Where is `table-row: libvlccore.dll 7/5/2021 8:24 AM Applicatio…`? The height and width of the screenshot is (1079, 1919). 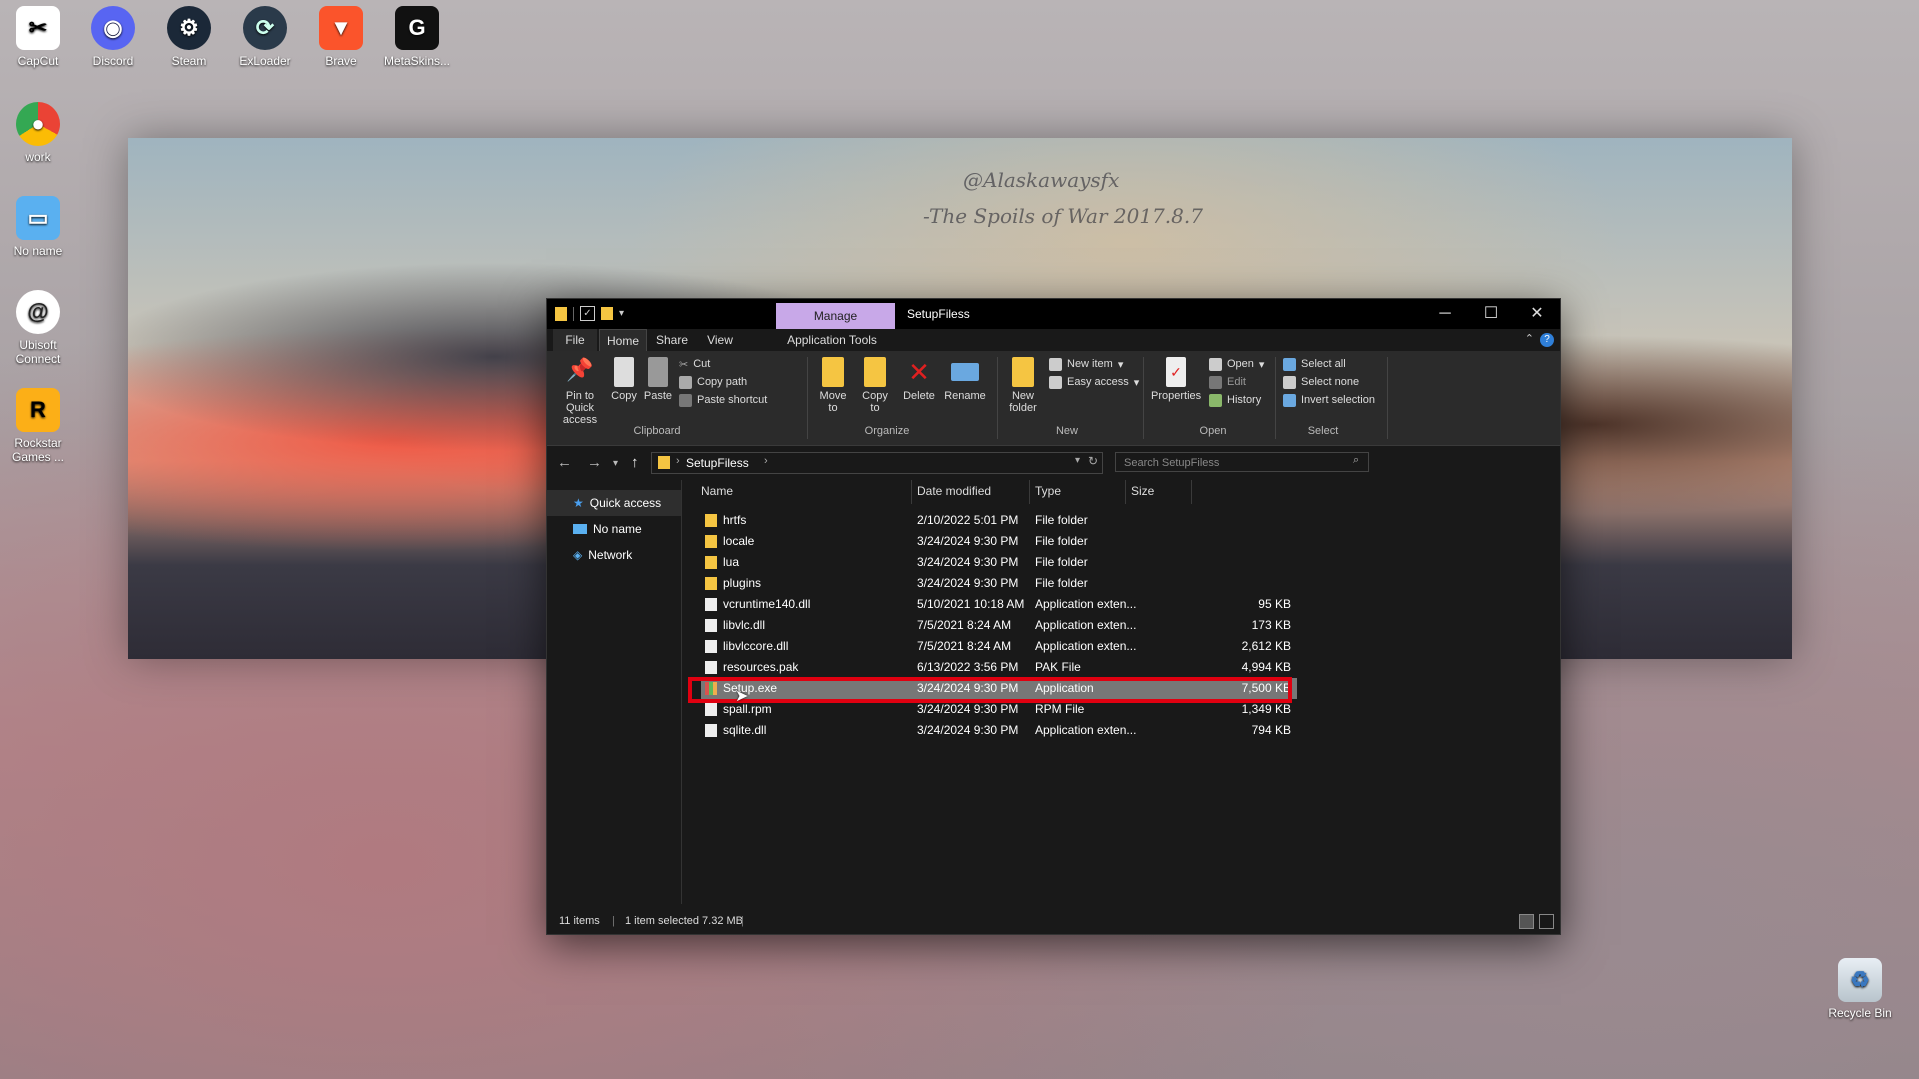 table-row: libvlccore.dll 7/5/2021 8:24 AM Applicatio… is located at coordinates (999, 646).